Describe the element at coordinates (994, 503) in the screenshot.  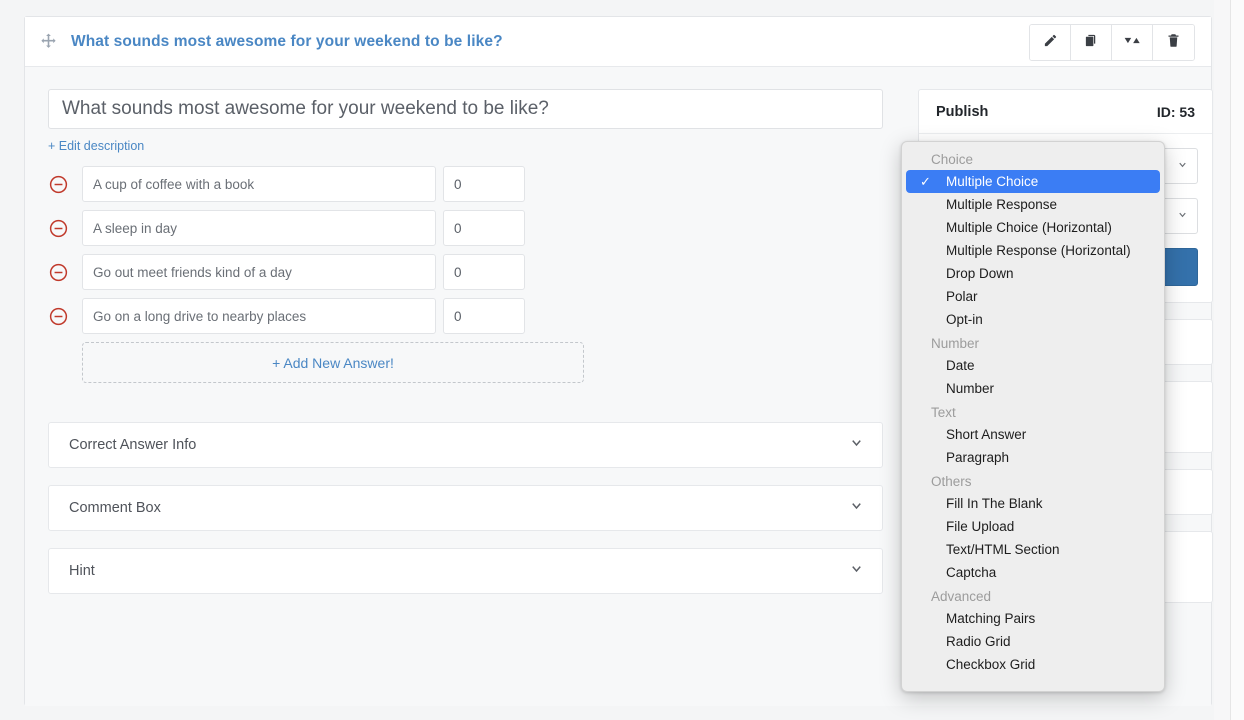
I see `dropdown-item-label: Fill In The Blank` at that location.